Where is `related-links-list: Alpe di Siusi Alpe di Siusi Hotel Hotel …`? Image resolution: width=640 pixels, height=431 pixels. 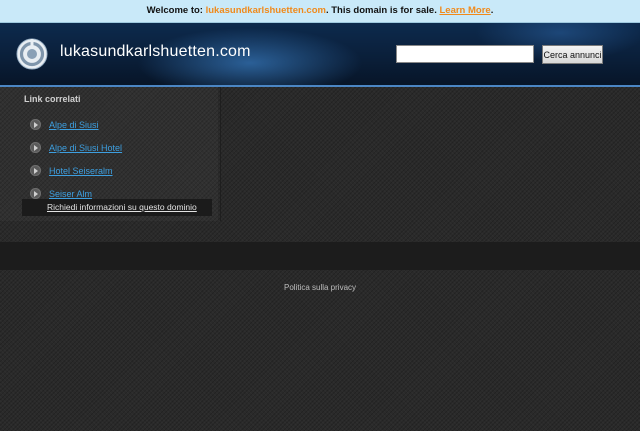
related-links-list: Alpe di Siusi Alpe di Siusi Hotel Hotel … is located at coordinates (76, 159).